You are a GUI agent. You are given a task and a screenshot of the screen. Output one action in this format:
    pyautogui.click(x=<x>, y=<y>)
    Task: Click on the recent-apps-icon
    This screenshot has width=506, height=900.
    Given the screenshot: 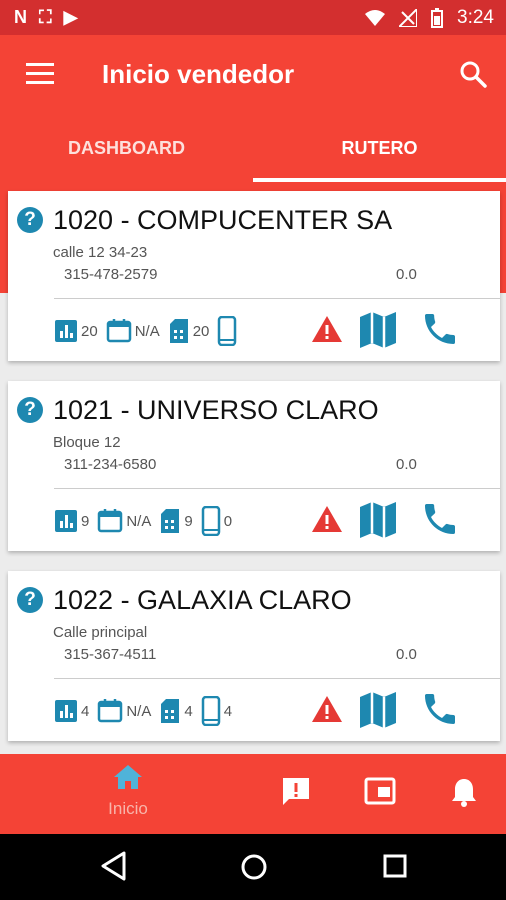 What is the action you would take?
    pyautogui.click(x=395, y=866)
    